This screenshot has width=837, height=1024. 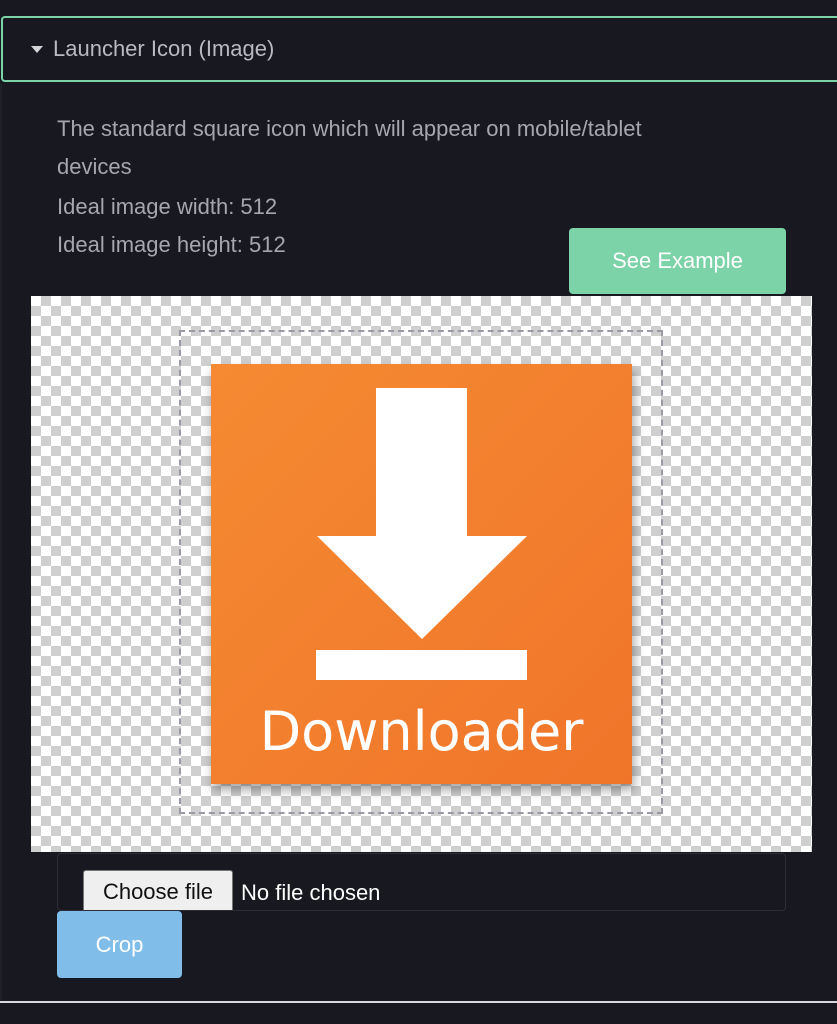 I want to click on ideal-height-text: Ideal image height: 512, so click(x=171, y=244).